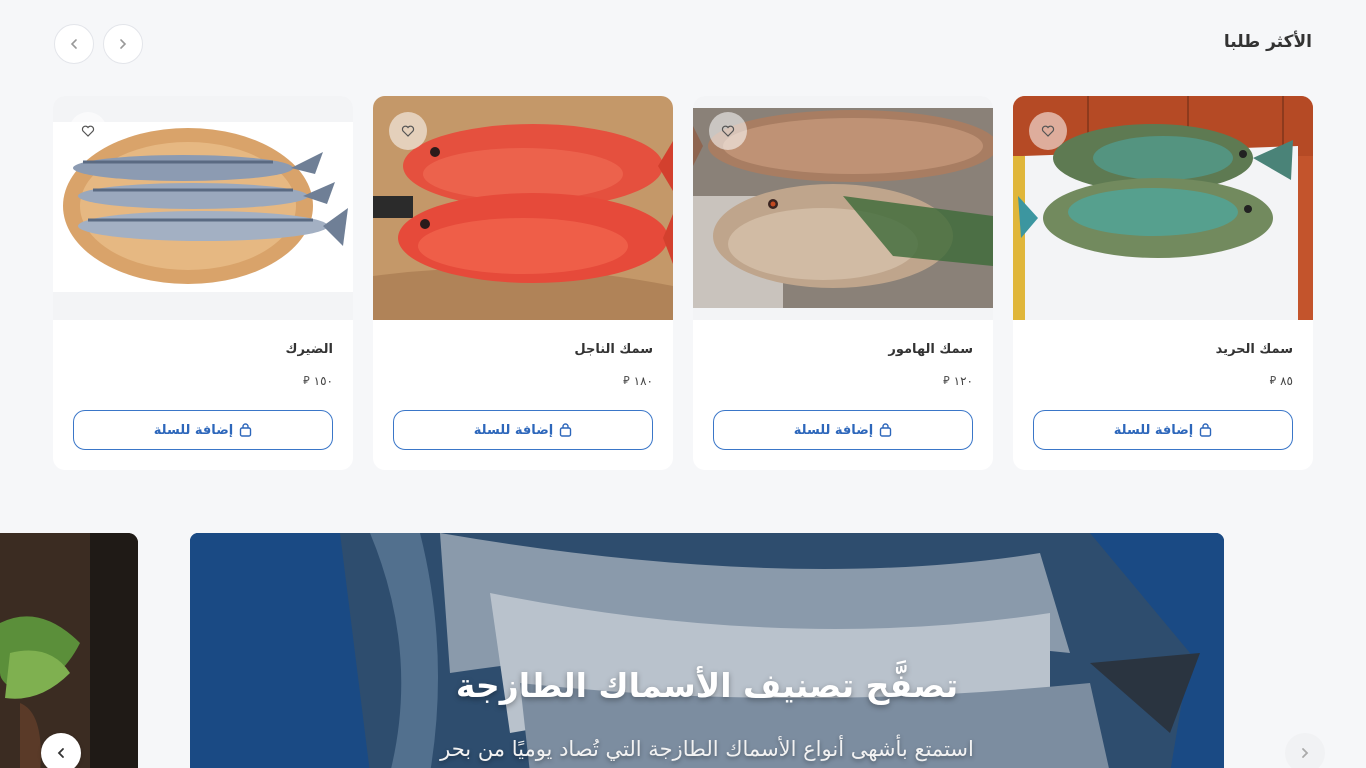 The image size is (1366, 768). I want to click on product-name: سمك الناجل, so click(613, 349).